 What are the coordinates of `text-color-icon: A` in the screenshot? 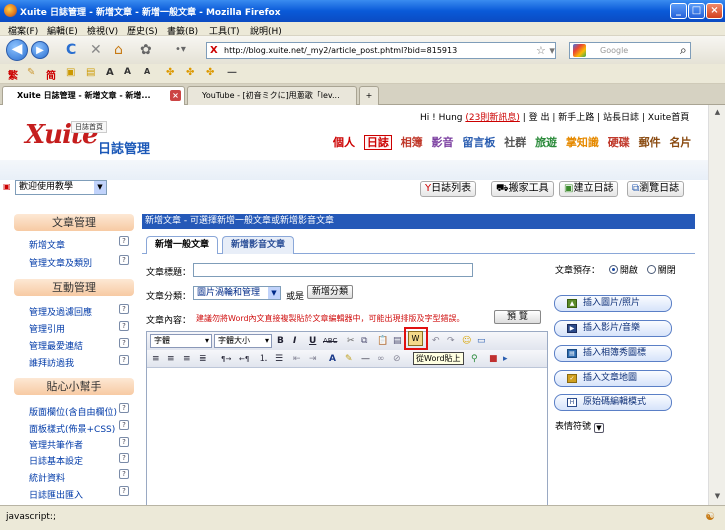 It's located at (332, 359).